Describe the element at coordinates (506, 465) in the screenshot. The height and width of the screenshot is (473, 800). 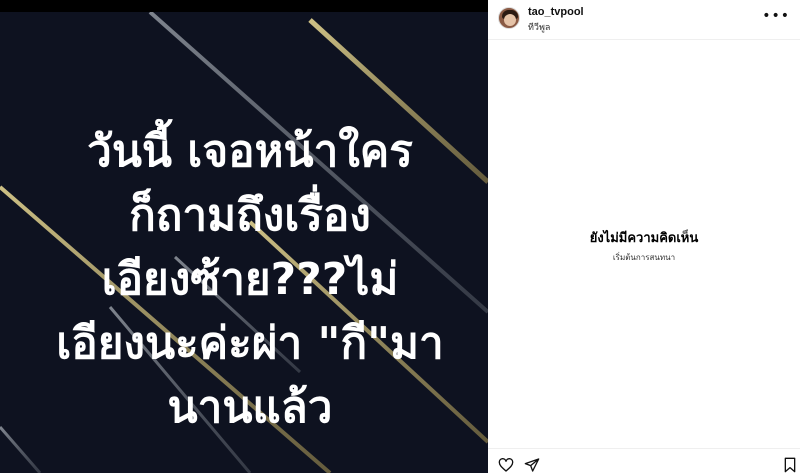
I see `heart-icon` at that location.